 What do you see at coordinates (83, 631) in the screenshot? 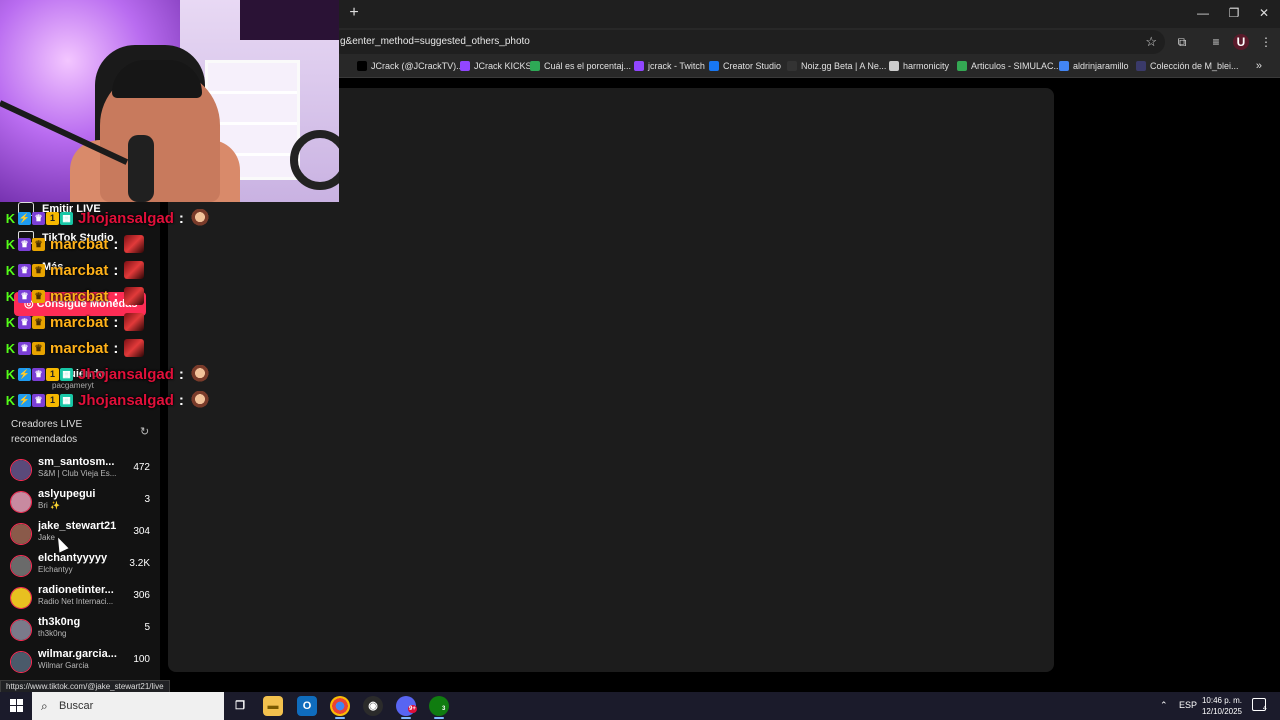
I see `creator-row: th3k0ng th3k0ng 5` at bounding box center [83, 631].